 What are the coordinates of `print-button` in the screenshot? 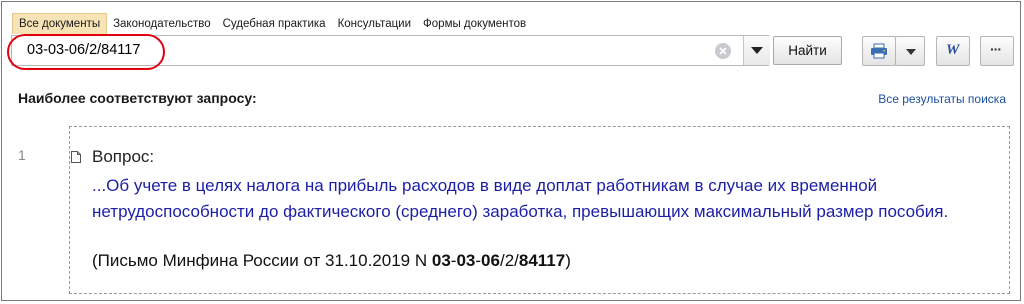 It's located at (879, 51).